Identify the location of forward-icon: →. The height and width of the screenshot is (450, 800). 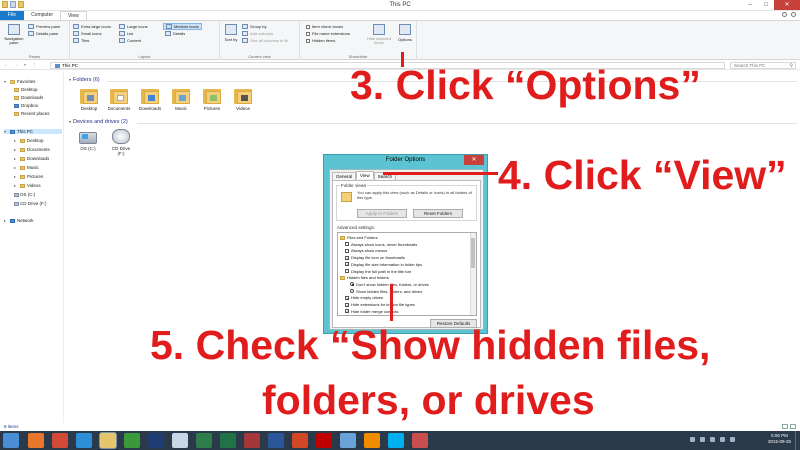
(16, 65).